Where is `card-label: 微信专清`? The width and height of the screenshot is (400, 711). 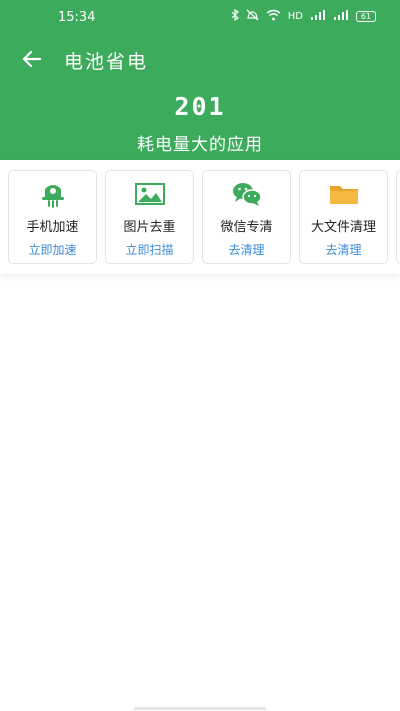
card-label: 微信专清 is located at coordinates (246, 227).